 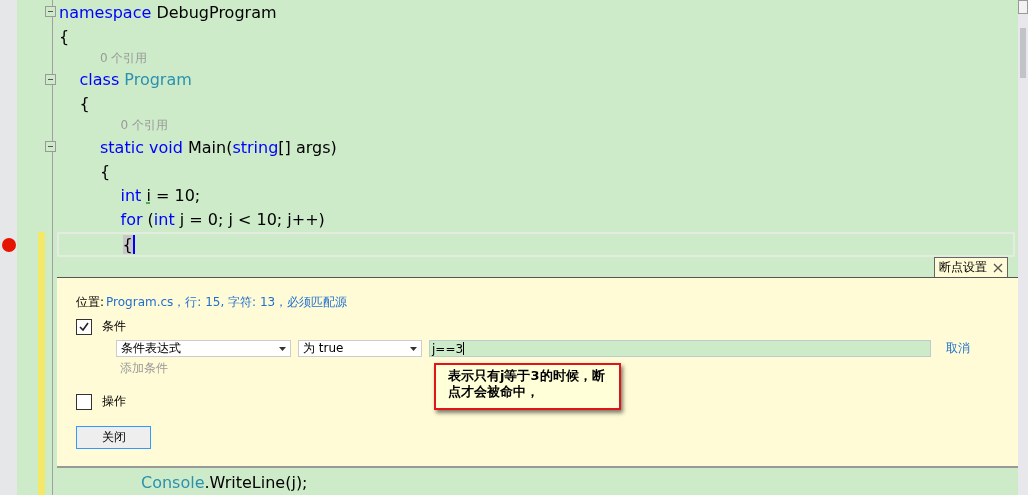 What do you see at coordinates (8, 244) in the screenshot?
I see `breakpoint-dot` at bounding box center [8, 244].